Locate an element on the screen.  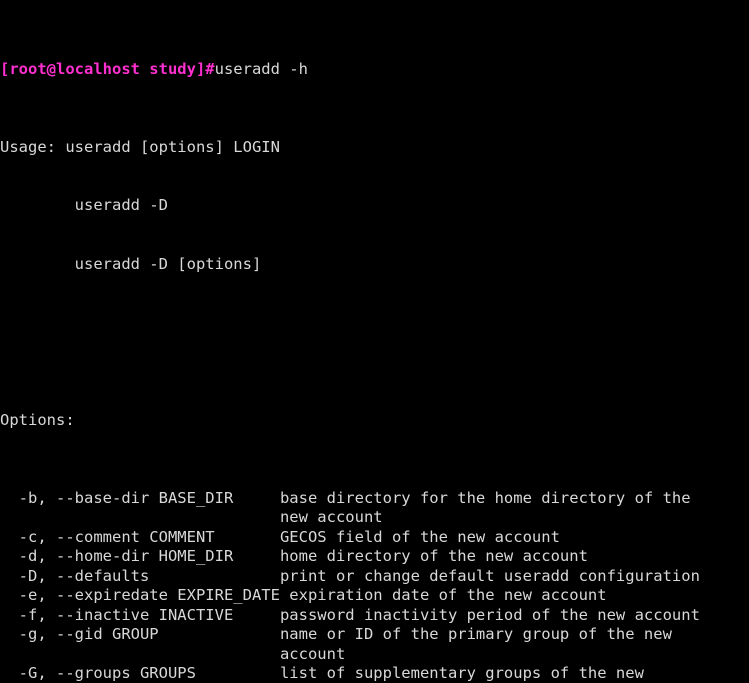
option-row-continuation: account is located at coordinates (374, 655).